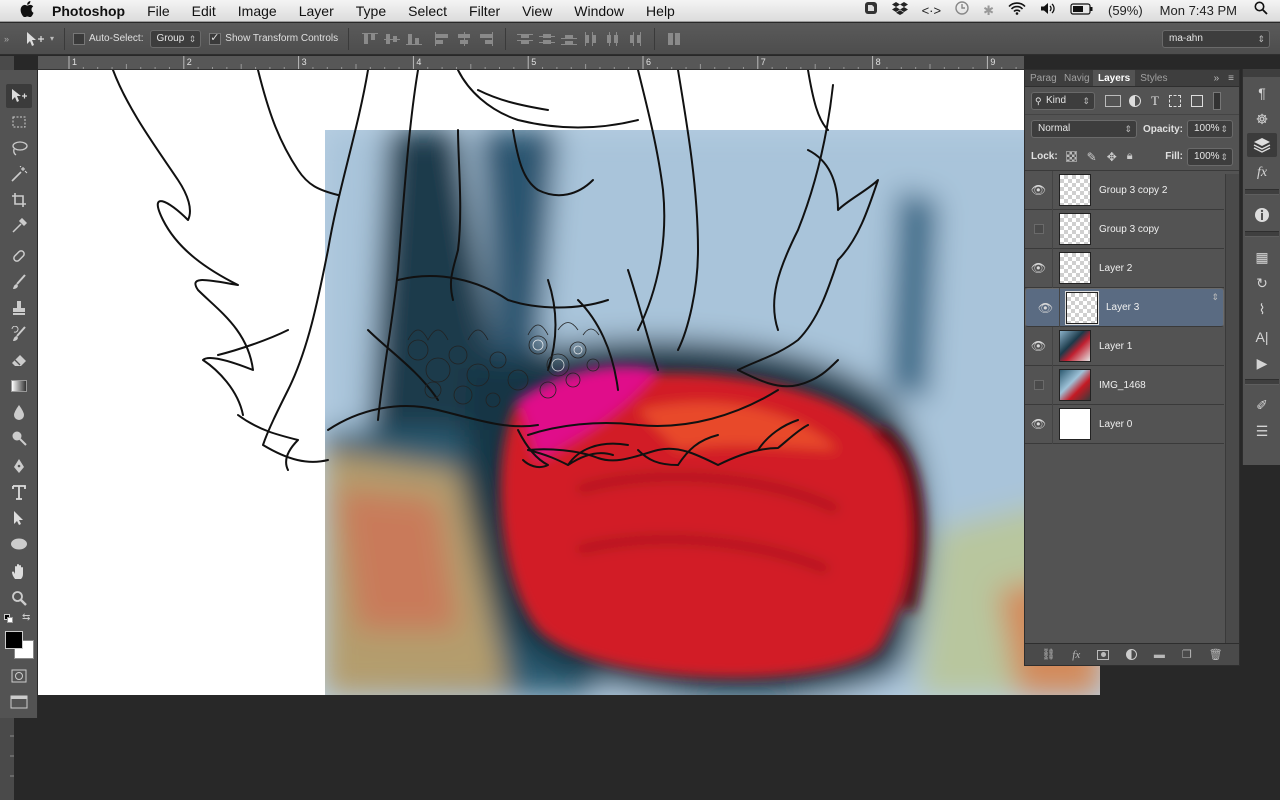 This screenshot has height=800, width=1280. Describe the element at coordinates (19, 544) in the screenshot. I see `ellipse-tool-icon` at that location.